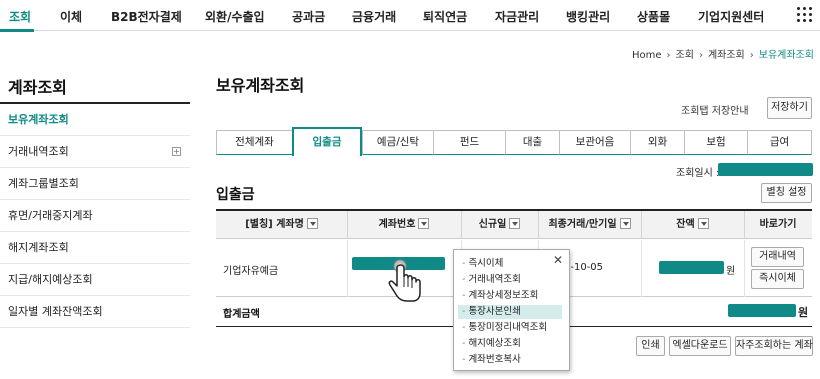 The image size is (820, 379). Describe the element at coordinates (510, 328) in the screenshot. I see `popup-item-unposted: - 통장미정리내역조회` at that location.